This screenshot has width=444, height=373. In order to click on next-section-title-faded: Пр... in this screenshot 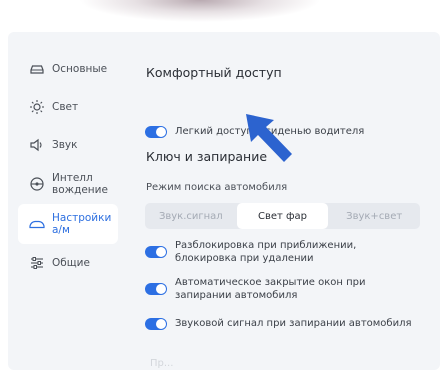, I will do `click(162, 363)`.